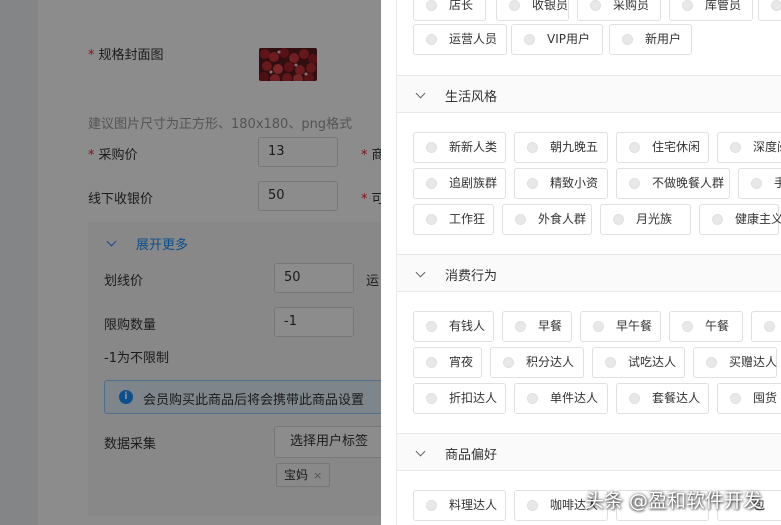  I want to click on tag-option: 库管员, so click(711, 10).